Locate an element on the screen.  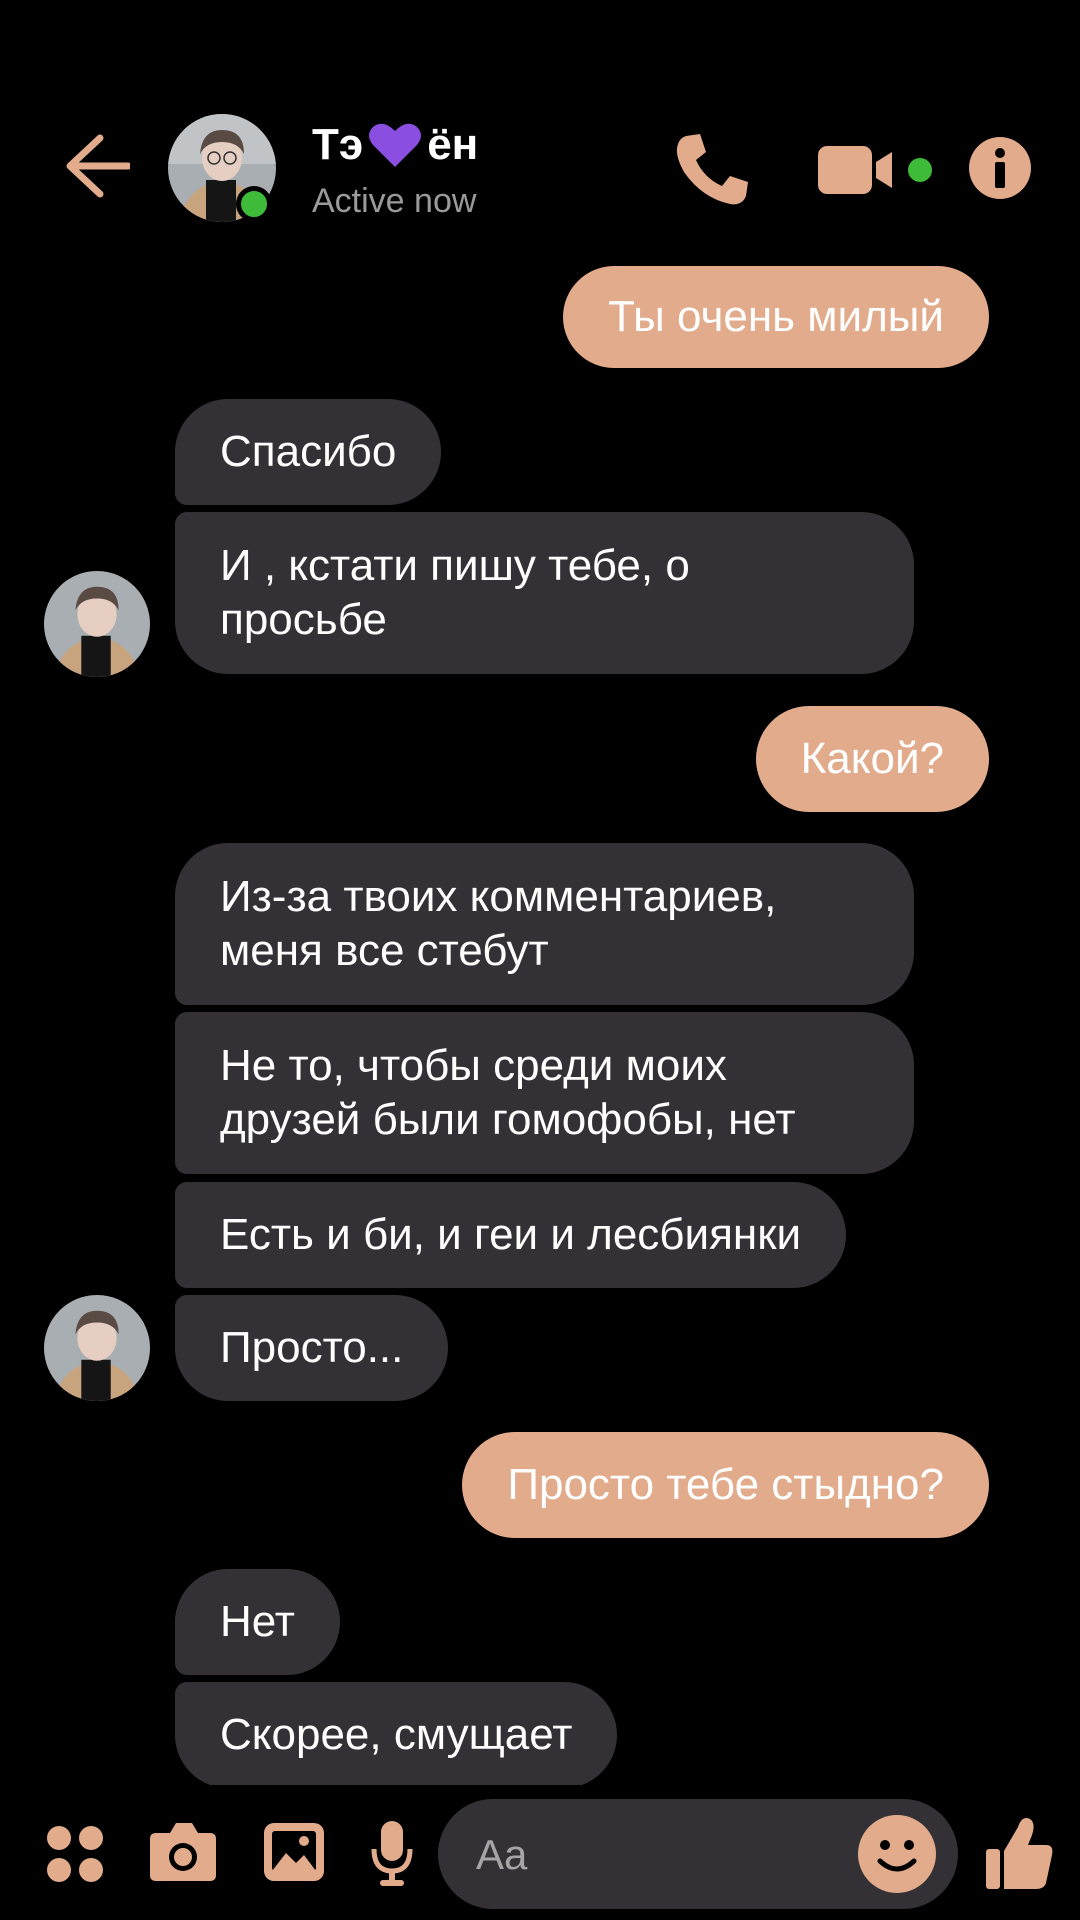
message-text: Есть и би, и геи и лесбиянки is located at coordinates (511, 1234).